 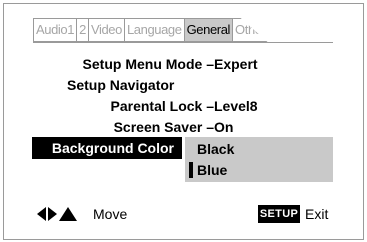 What do you see at coordinates (250, 30) in the screenshot?
I see `tab-other: Other` at bounding box center [250, 30].